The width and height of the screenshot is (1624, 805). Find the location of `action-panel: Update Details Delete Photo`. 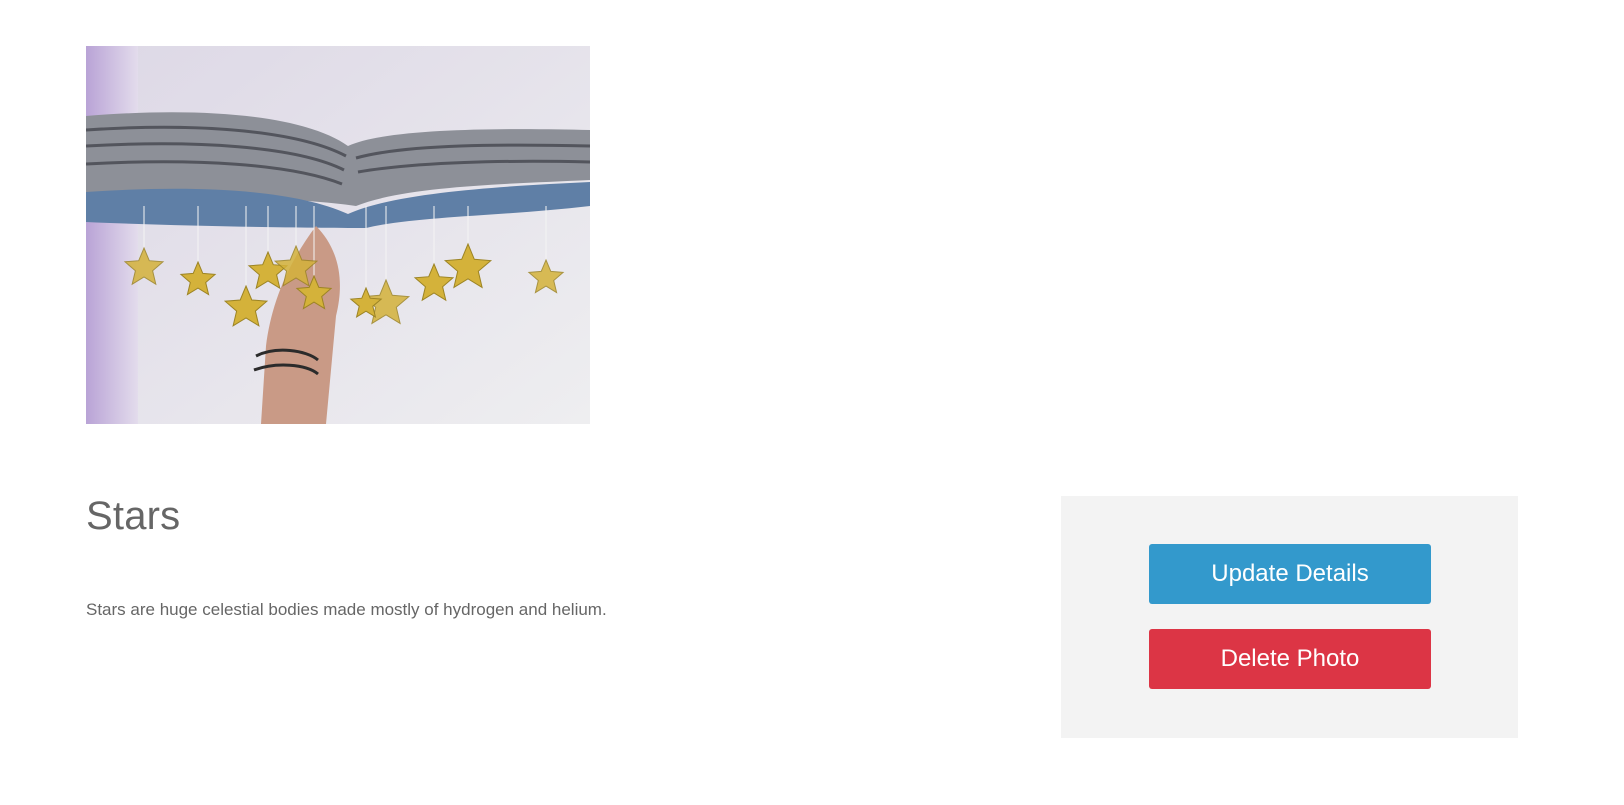

action-panel: Update Details Delete Photo is located at coordinates (1289, 617).